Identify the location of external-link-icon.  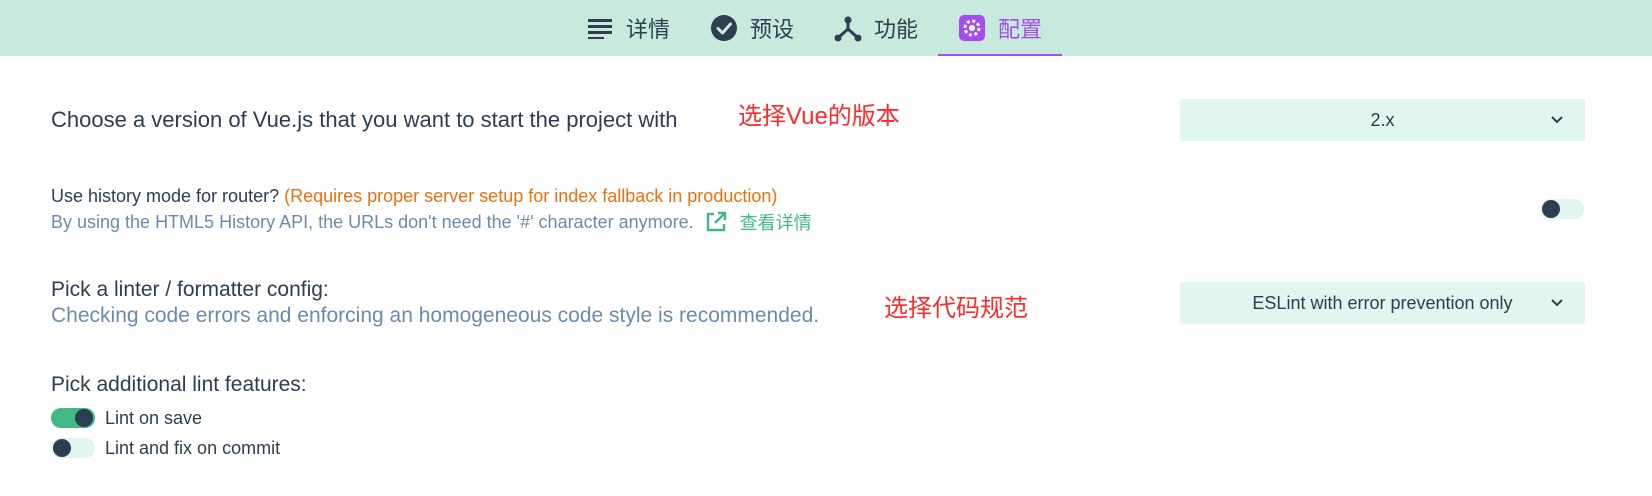
(716, 221).